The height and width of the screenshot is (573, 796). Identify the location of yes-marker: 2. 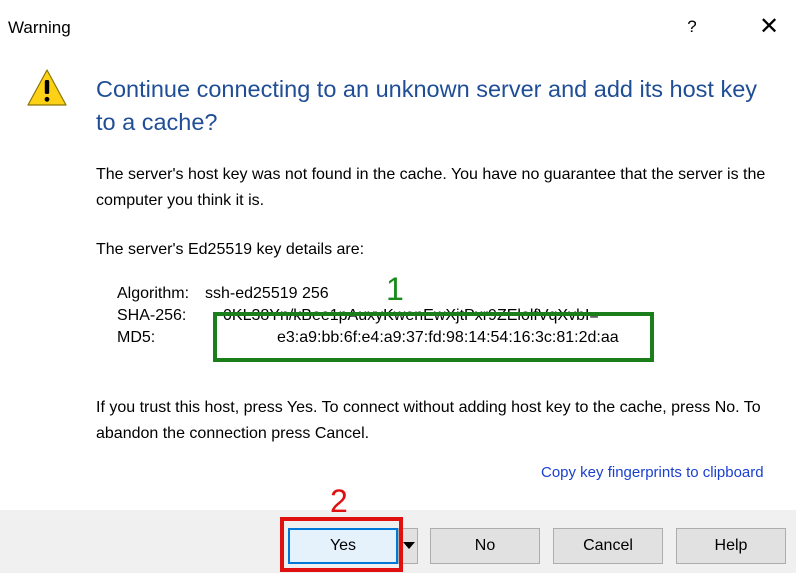
(339, 501).